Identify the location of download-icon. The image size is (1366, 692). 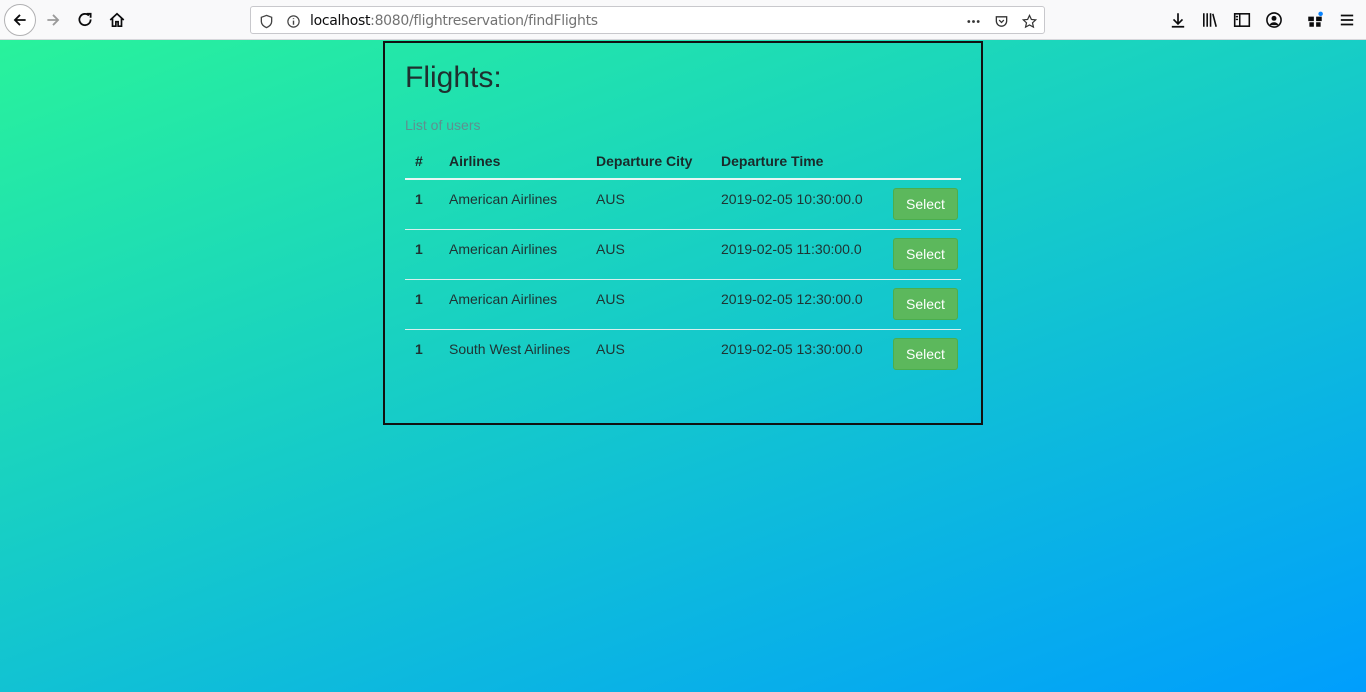
(1178, 20).